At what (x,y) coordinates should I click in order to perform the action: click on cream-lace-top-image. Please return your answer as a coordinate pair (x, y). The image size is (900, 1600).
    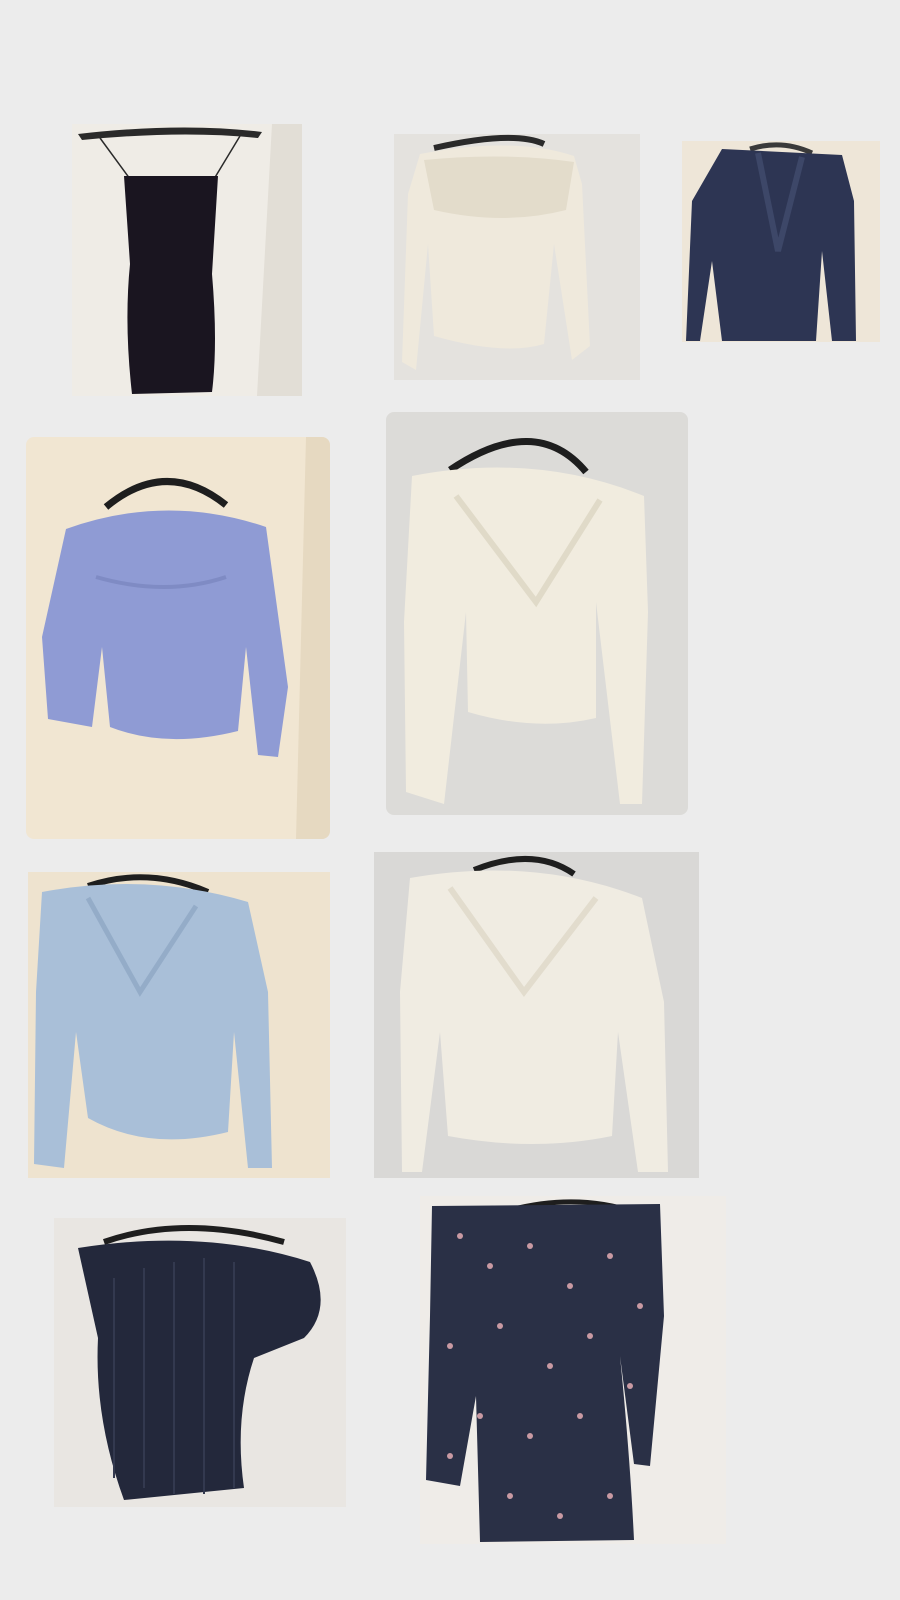
    Looking at the image, I should click on (537, 613).